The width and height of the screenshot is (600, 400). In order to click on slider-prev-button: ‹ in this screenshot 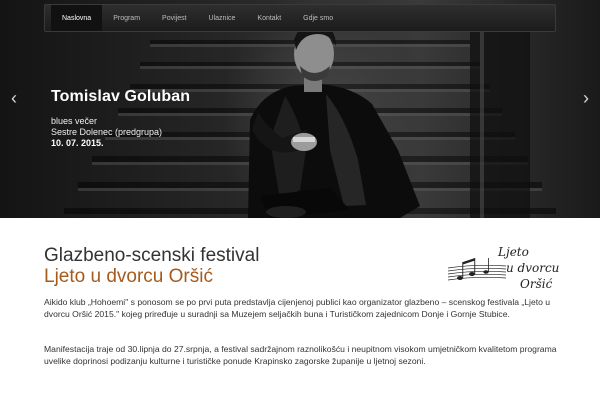, I will do `click(14, 98)`.